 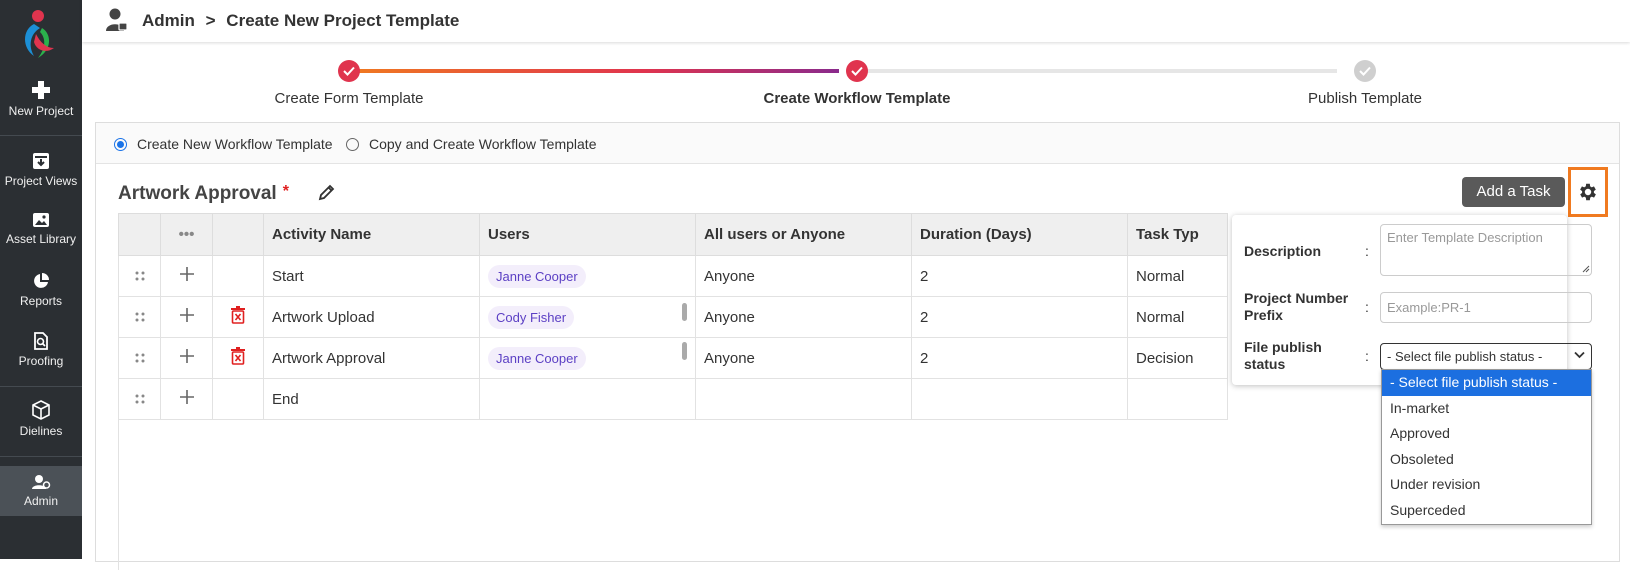 I want to click on project-prefix-input: Example:PR-1, so click(x=1486, y=307).